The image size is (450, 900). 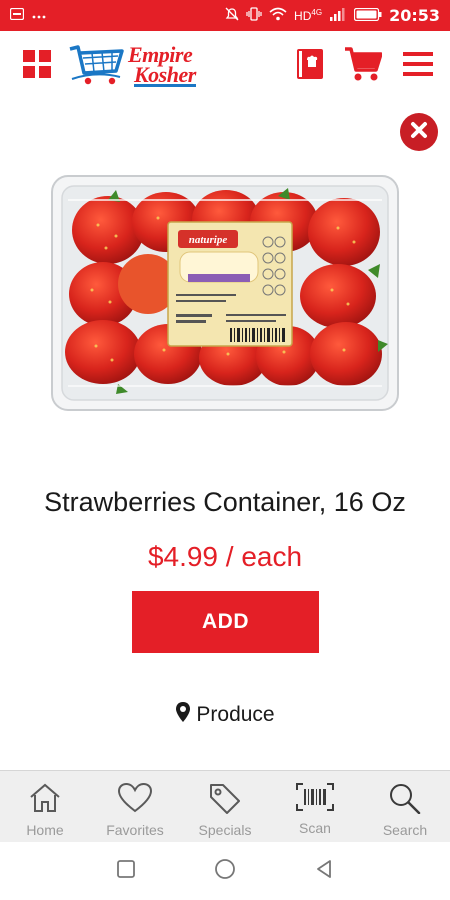 I want to click on grid-icon, so click(x=37, y=66).